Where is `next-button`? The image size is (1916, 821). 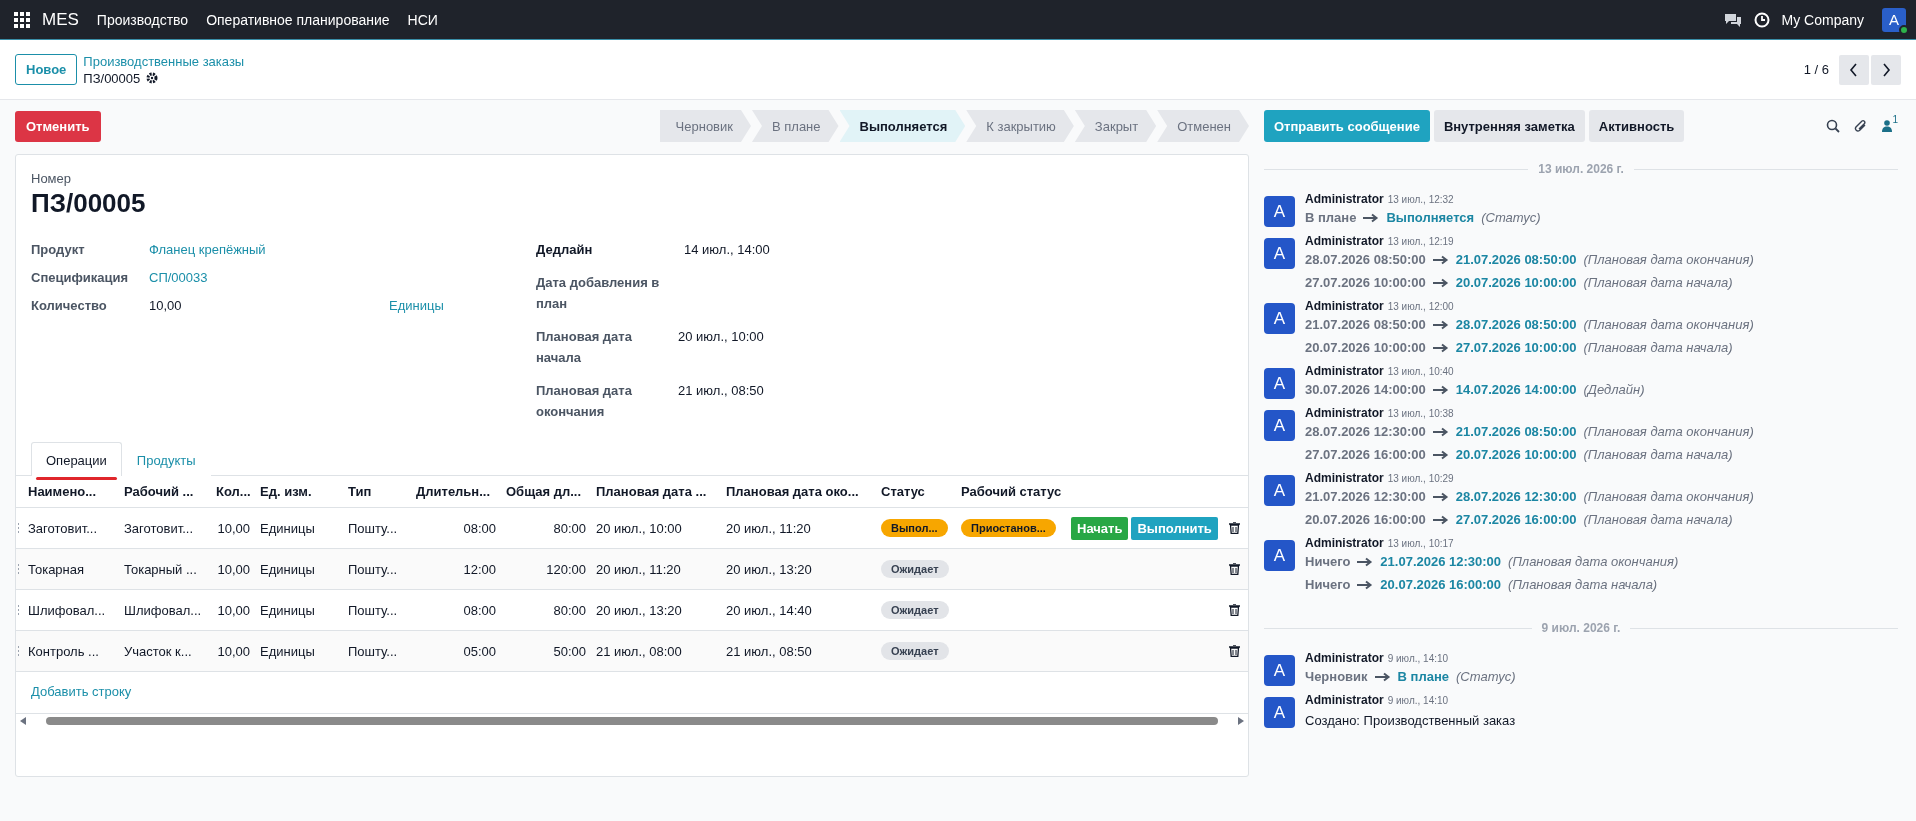 next-button is located at coordinates (1886, 69).